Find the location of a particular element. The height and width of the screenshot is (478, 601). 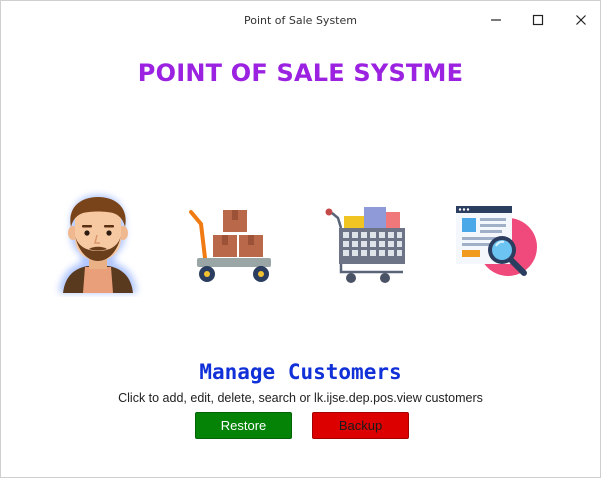

shopping-cart-icon is located at coordinates (365, 245).